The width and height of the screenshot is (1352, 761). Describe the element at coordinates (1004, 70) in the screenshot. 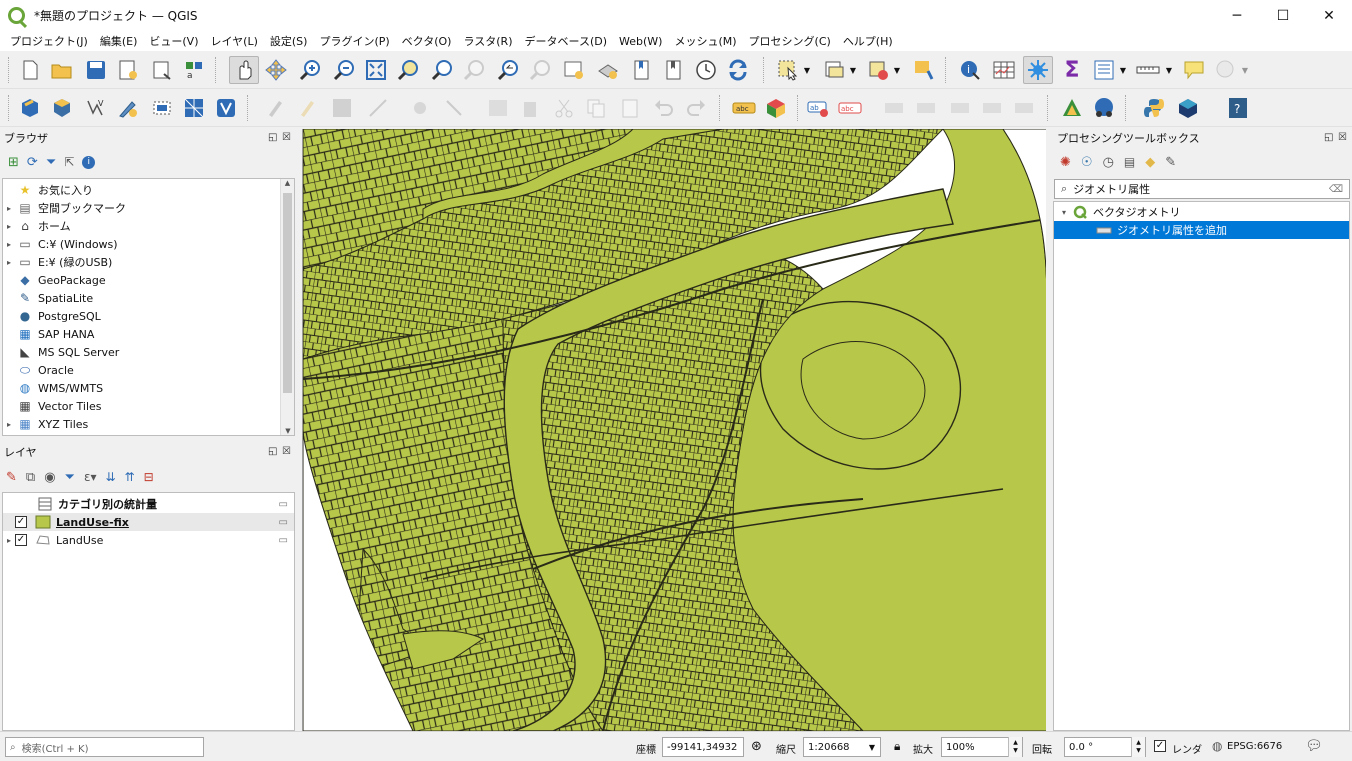

I see `attribute-table-icon` at that location.